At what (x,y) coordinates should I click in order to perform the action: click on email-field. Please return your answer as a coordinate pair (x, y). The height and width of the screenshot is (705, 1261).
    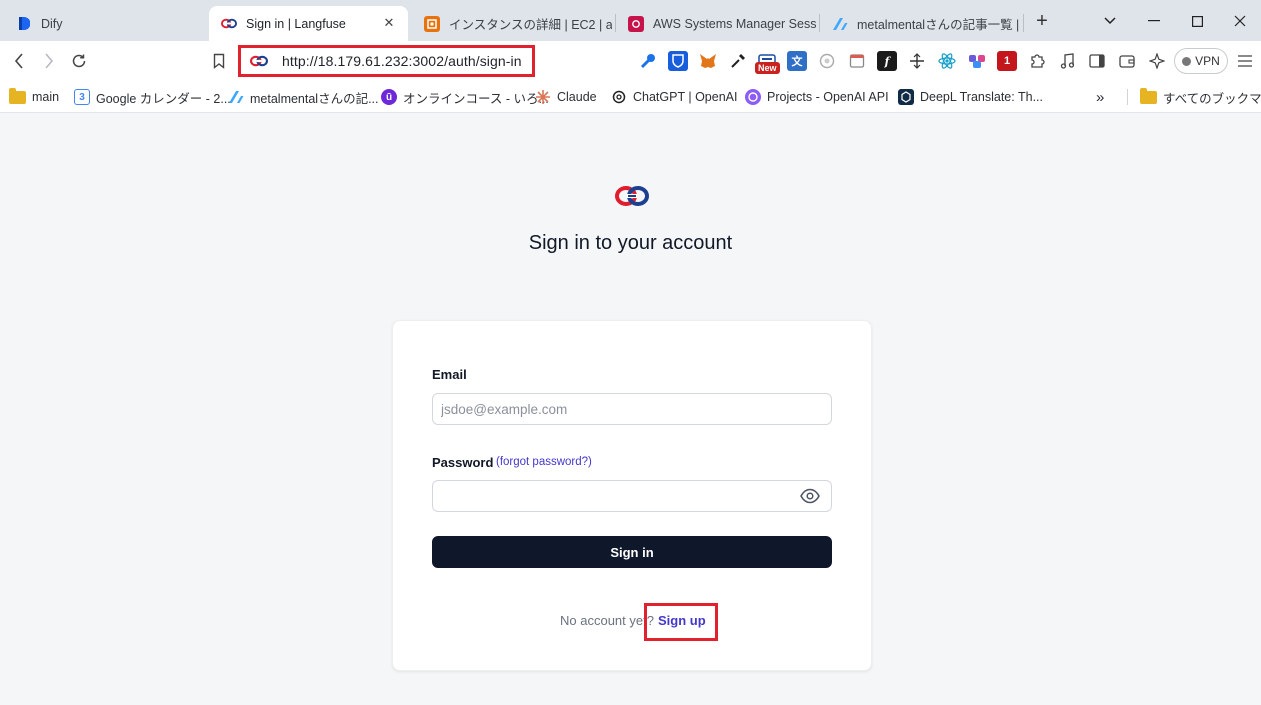
    Looking at the image, I should click on (632, 409).